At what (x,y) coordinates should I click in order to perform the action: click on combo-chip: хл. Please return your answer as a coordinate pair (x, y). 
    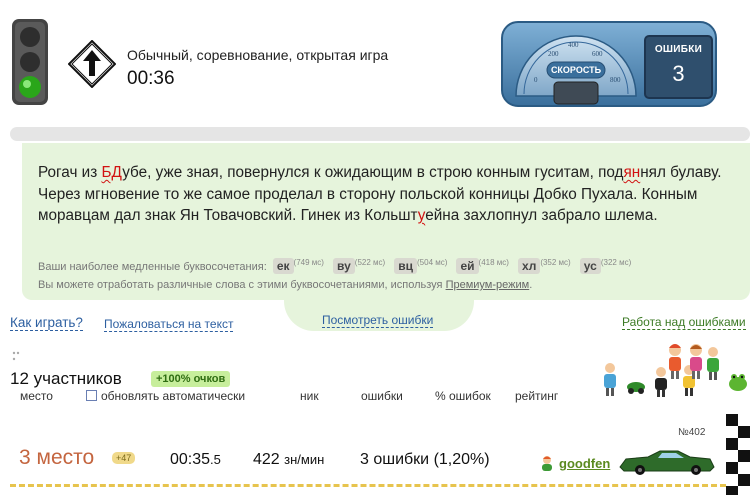
    Looking at the image, I should click on (529, 266).